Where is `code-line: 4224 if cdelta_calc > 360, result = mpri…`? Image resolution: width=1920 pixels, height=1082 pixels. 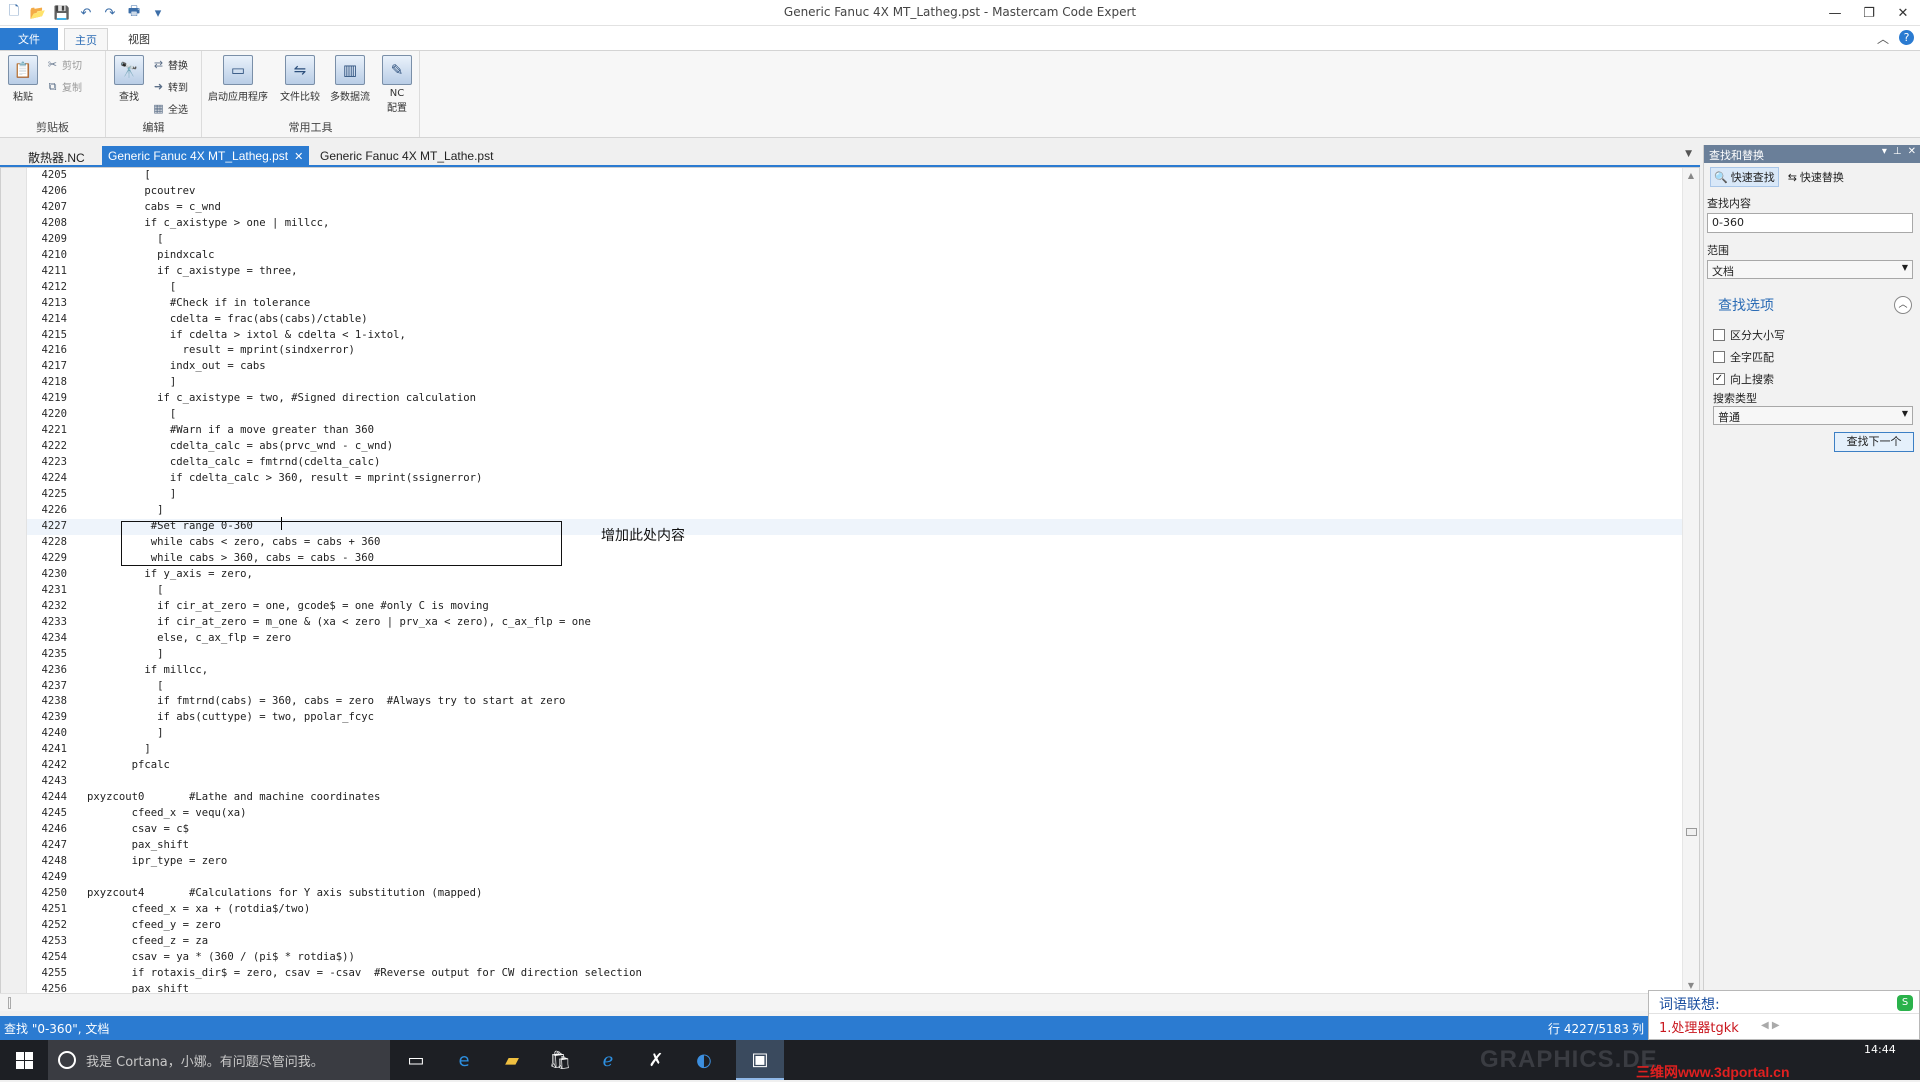
code-line: 4224 if cdelta_calc > 360, result = mpri… is located at coordinates (854, 479).